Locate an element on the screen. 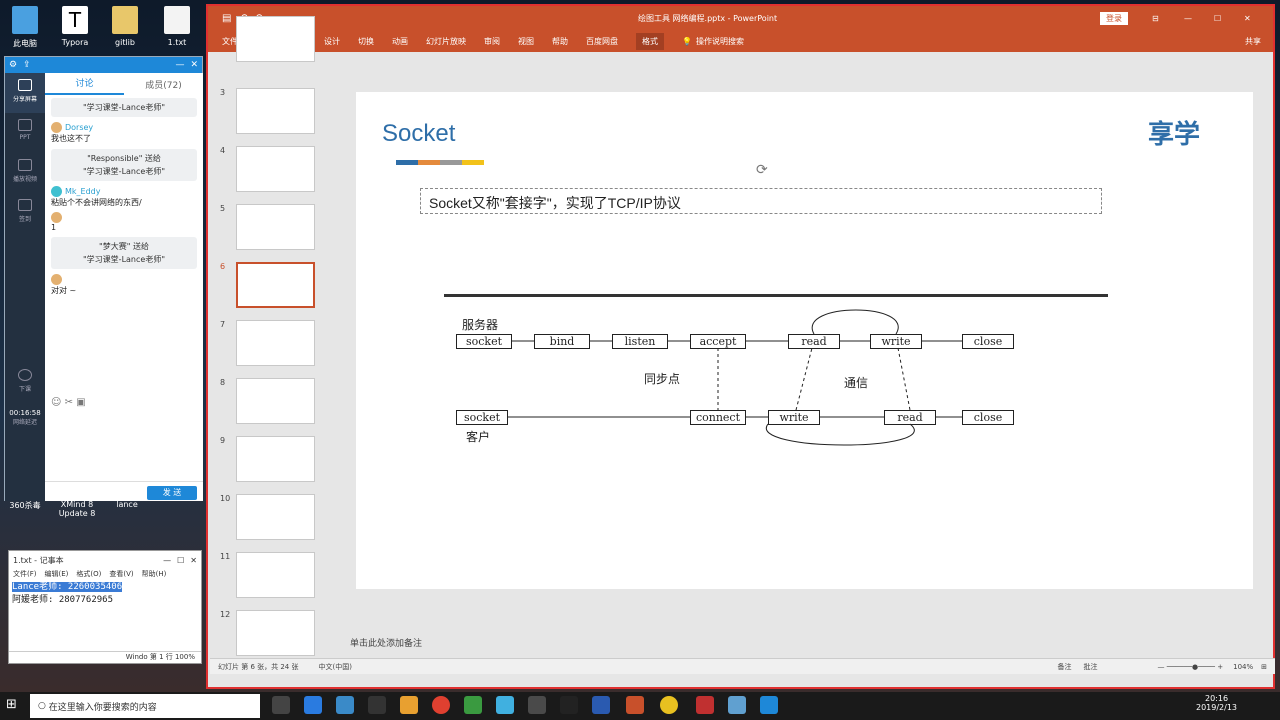  folder-icon is located at coordinates (409, 705).